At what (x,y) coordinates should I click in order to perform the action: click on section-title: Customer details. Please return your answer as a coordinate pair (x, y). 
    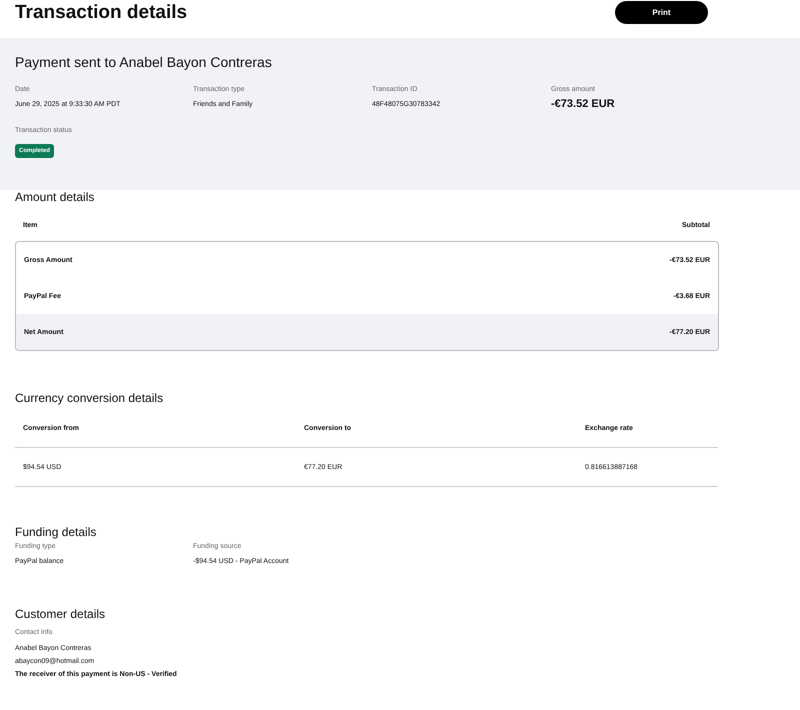
    Looking at the image, I should click on (60, 614).